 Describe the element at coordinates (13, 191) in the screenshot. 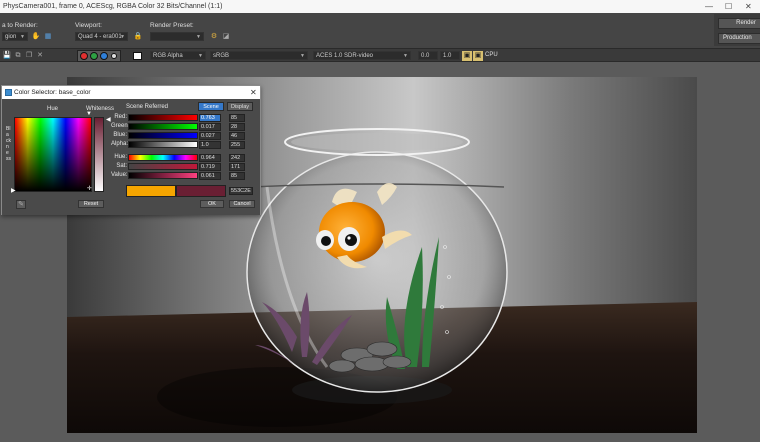

I see `blackness-pointer-icon: ▶` at that location.